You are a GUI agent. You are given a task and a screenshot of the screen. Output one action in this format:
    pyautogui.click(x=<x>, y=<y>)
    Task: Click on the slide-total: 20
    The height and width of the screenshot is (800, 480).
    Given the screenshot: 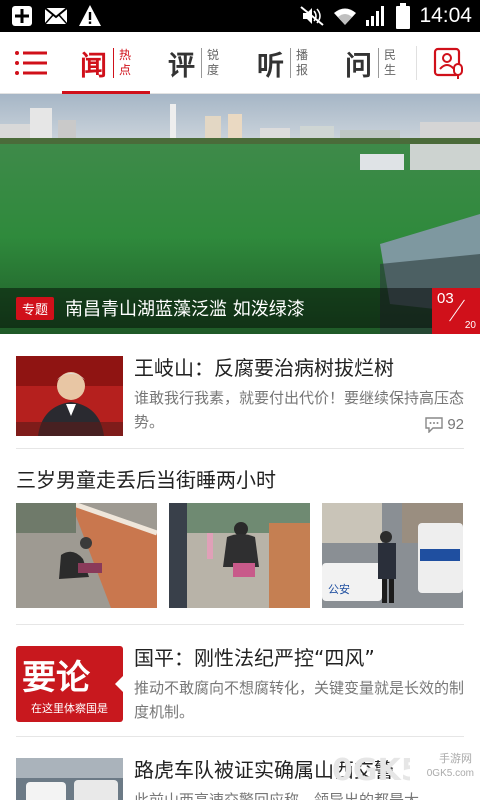 What is the action you would take?
    pyautogui.click(x=470, y=325)
    